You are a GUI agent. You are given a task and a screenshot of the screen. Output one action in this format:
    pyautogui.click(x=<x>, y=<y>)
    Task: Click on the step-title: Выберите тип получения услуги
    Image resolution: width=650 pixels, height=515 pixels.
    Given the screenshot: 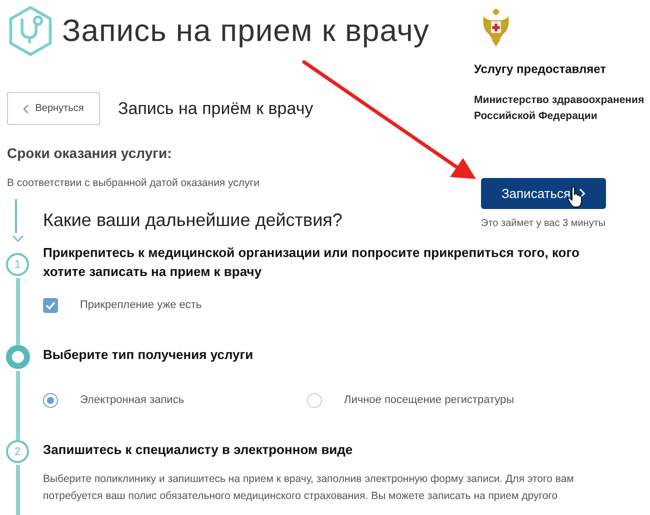 What is the action you would take?
    pyautogui.click(x=148, y=355)
    